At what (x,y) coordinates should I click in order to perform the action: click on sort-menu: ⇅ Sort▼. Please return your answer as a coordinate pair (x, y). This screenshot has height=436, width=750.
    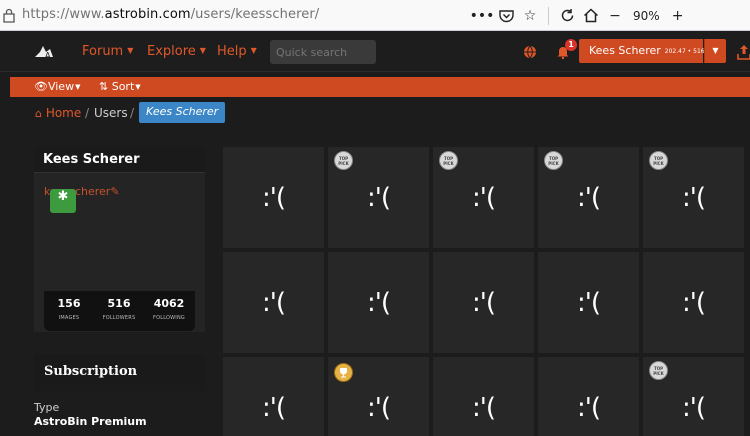
    Looking at the image, I should click on (120, 86).